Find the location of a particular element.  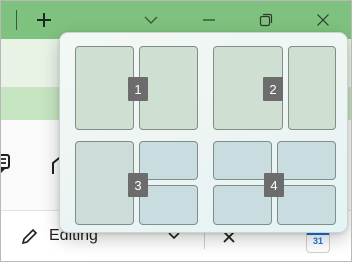

minimize-icon is located at coordinates (209, 20).